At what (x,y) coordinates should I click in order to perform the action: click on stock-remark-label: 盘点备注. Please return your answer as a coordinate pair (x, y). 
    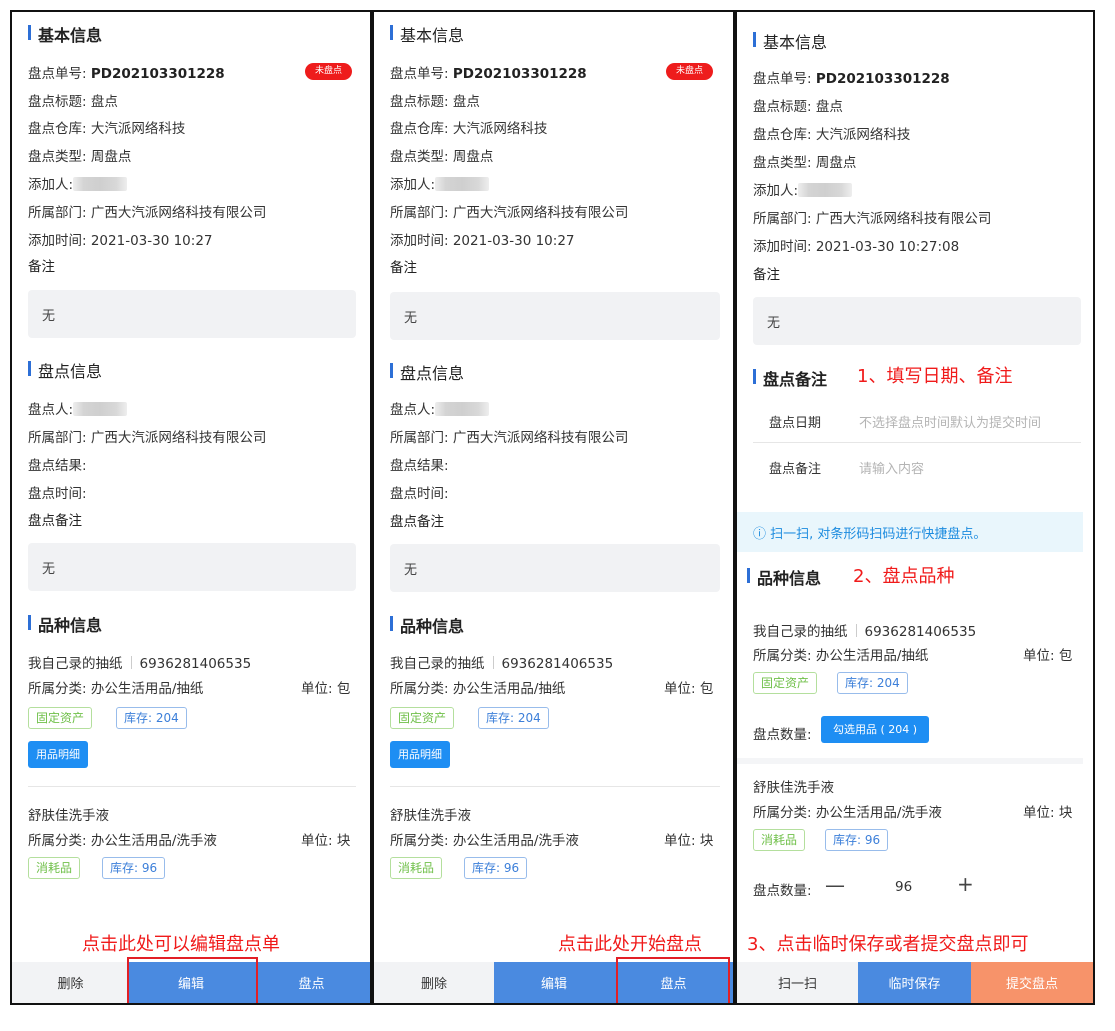
    Looking at the image, I should click on (417, 522).